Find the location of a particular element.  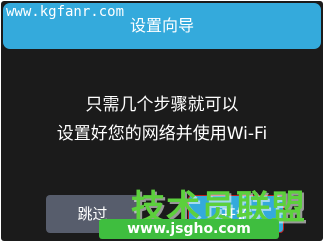

intro-message-line-1: 只需几个步骤就可以 is located at coordinates (162, 105).